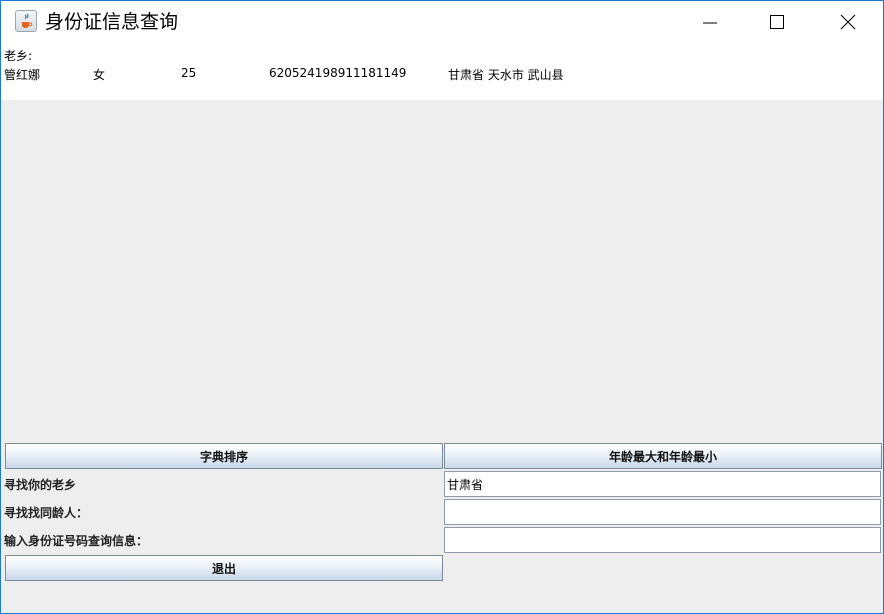 This screenshot has height=614, width=884. I want to click on hometown-input, so click(662, 484).